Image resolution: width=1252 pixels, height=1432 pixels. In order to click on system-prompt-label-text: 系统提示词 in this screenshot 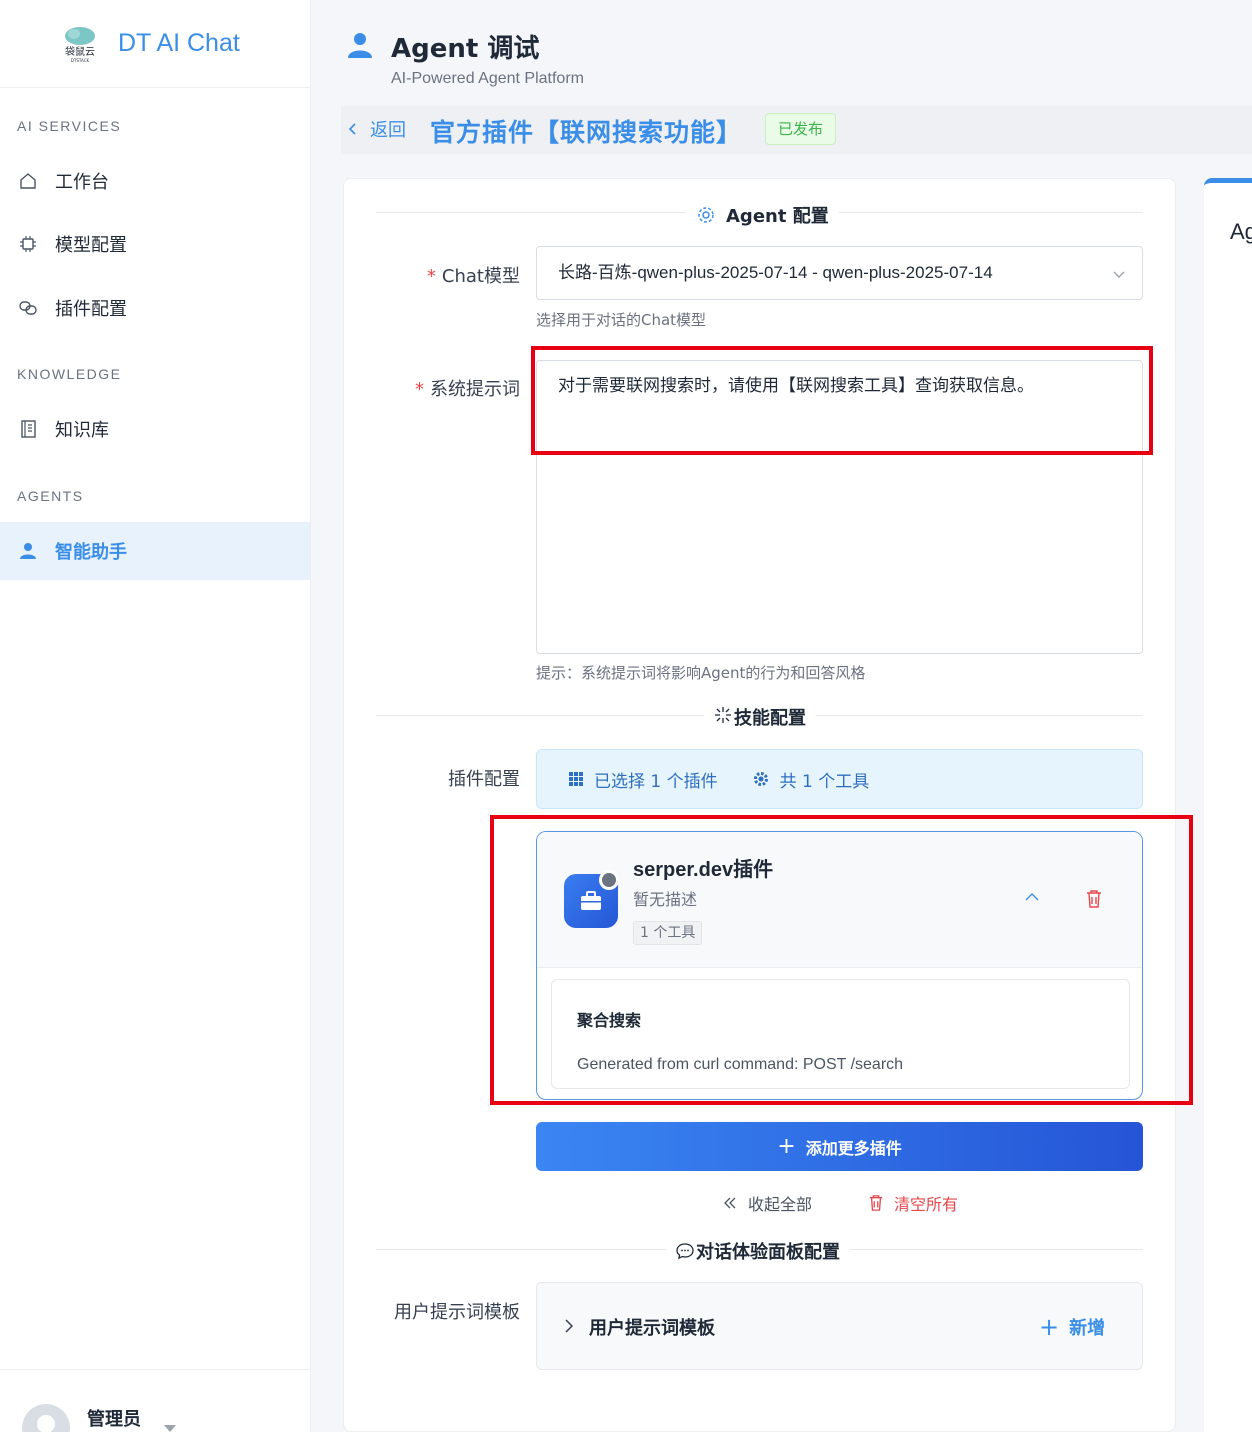, I will do `click(475, 389)`.